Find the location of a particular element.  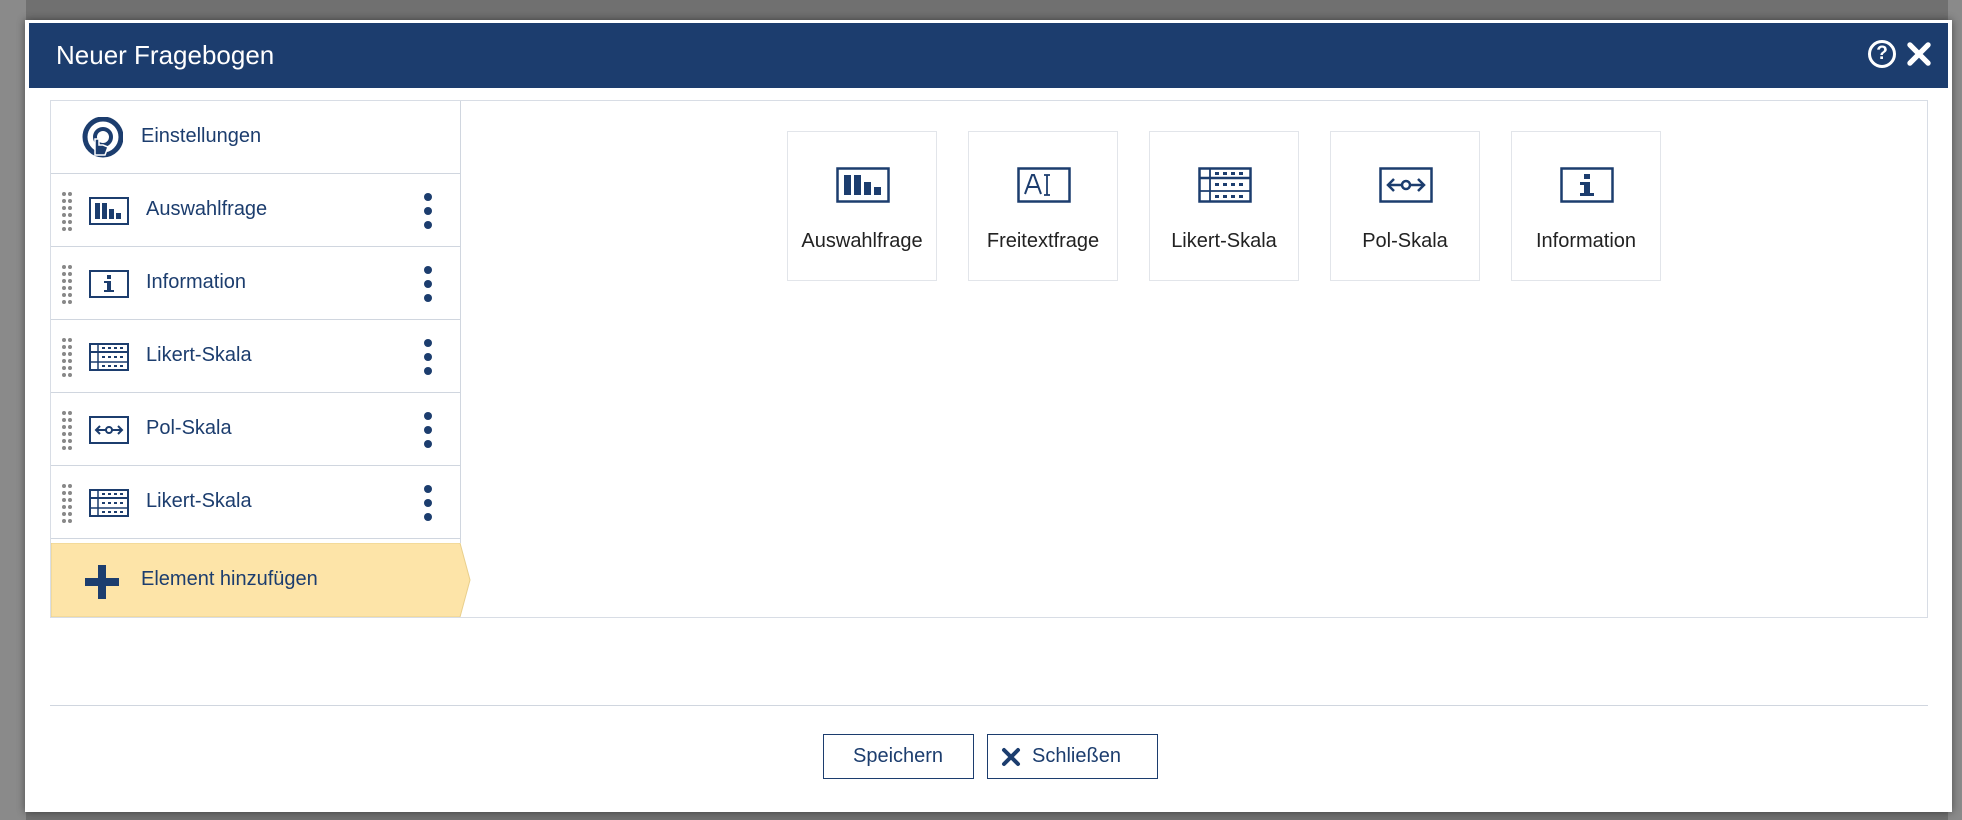

close-icon is located at coordinates (1920, 54).